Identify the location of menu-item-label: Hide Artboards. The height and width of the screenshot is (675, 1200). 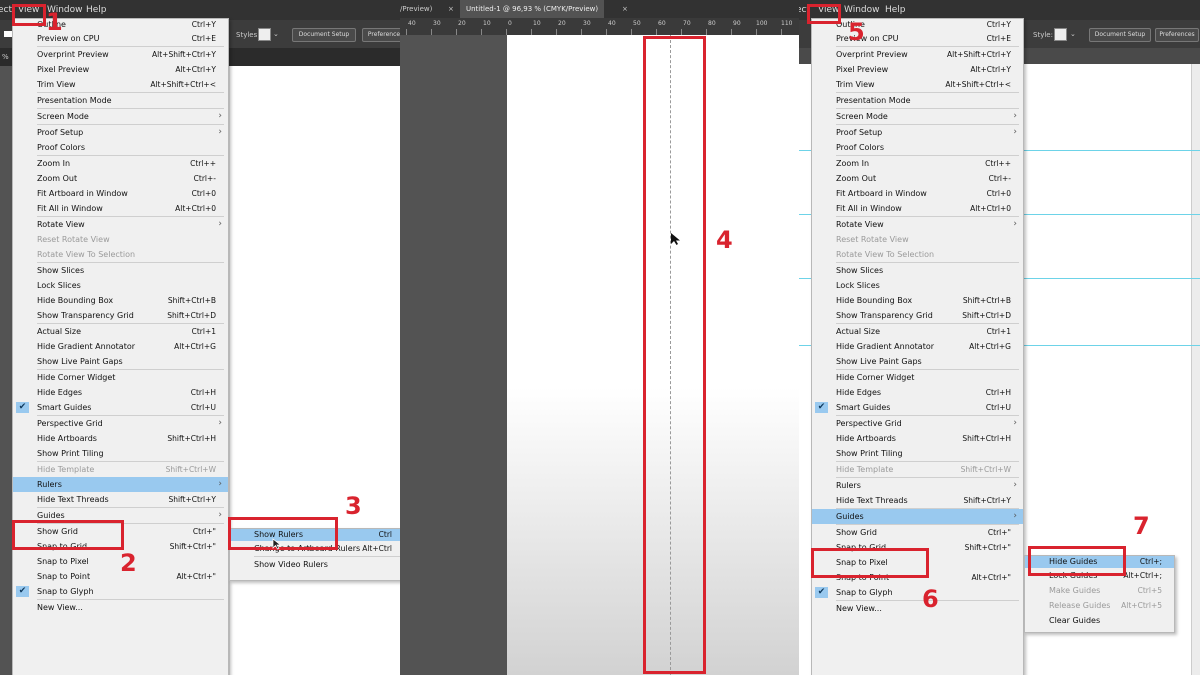
(866, 438).